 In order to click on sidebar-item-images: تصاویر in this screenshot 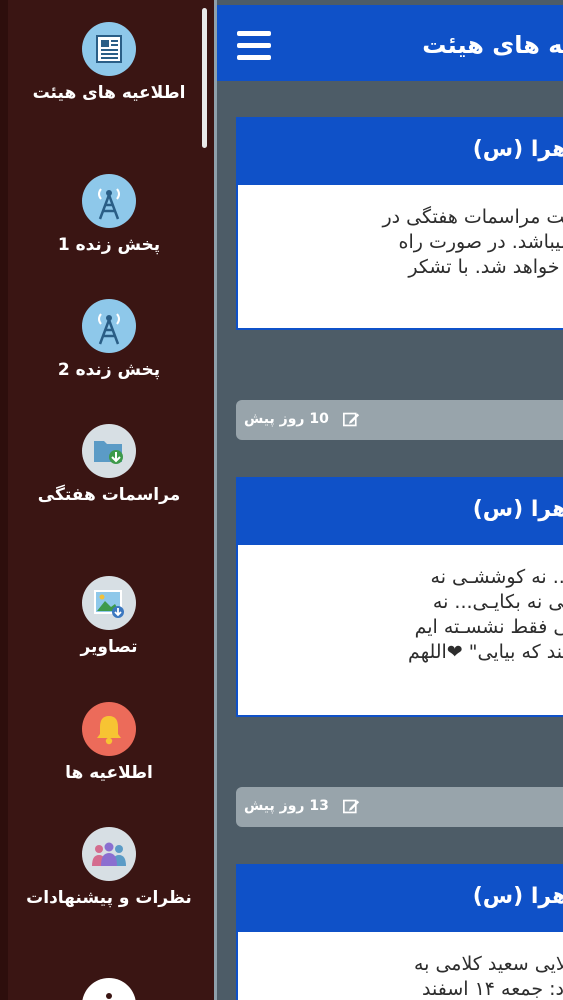, I will do `click(109, 617)`.